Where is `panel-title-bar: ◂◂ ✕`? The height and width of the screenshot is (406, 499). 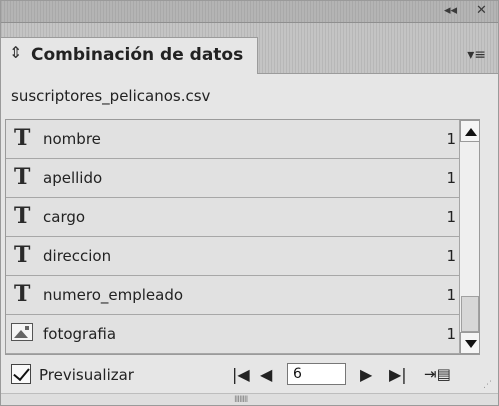 panel-title-bar: ◂◂ ✕ is located at coordinates (249, 12).